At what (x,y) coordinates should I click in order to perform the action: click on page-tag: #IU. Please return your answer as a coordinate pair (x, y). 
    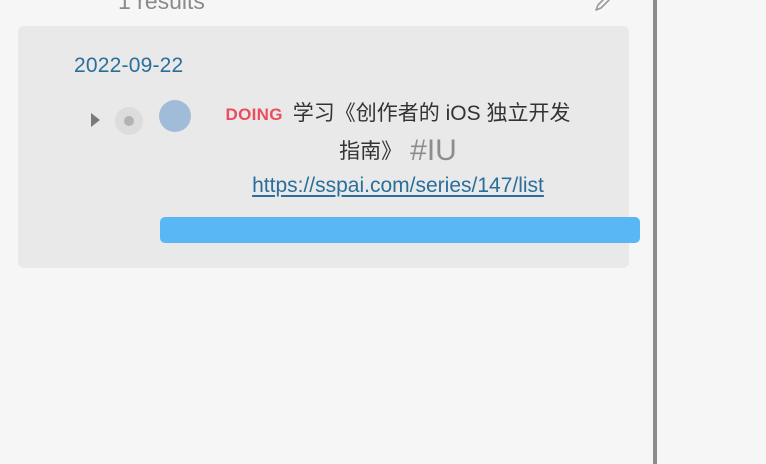
    Looking at the image, I should click on (433, 150).